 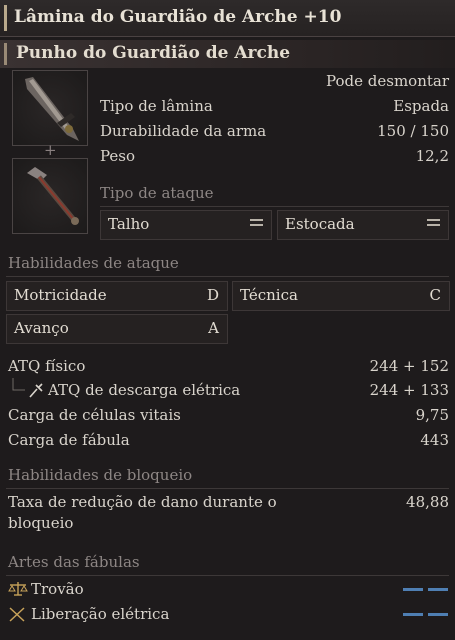 What do you see at coordinates (320, 224) in the screenshot?
I see `attack-type-thrust-label: Estocada` at bounding box center [320, 224].